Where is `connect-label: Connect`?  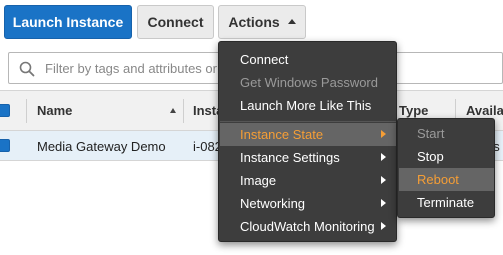
connect-label: Connect is located at coordinates (175, 22).